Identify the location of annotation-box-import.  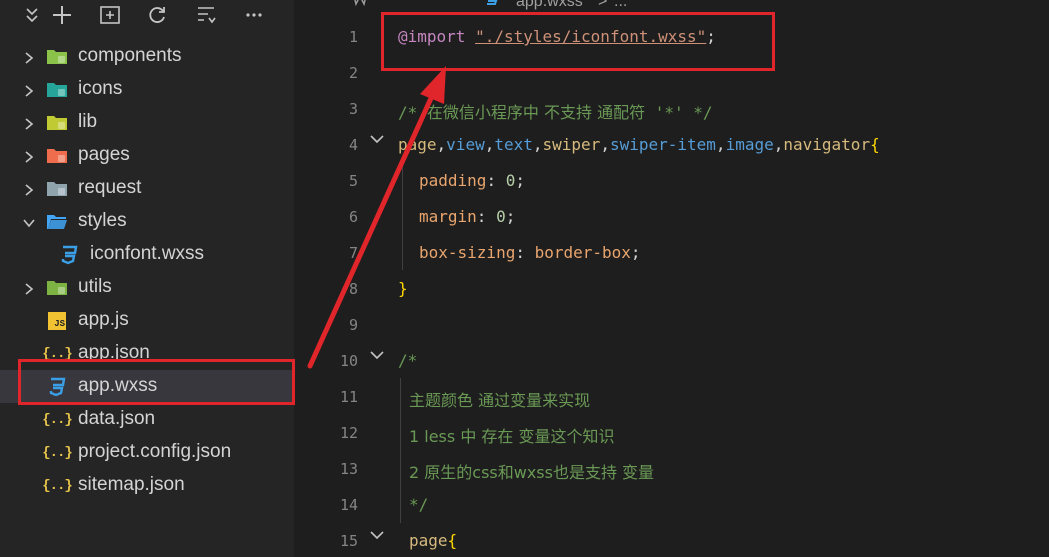
(578, 41).